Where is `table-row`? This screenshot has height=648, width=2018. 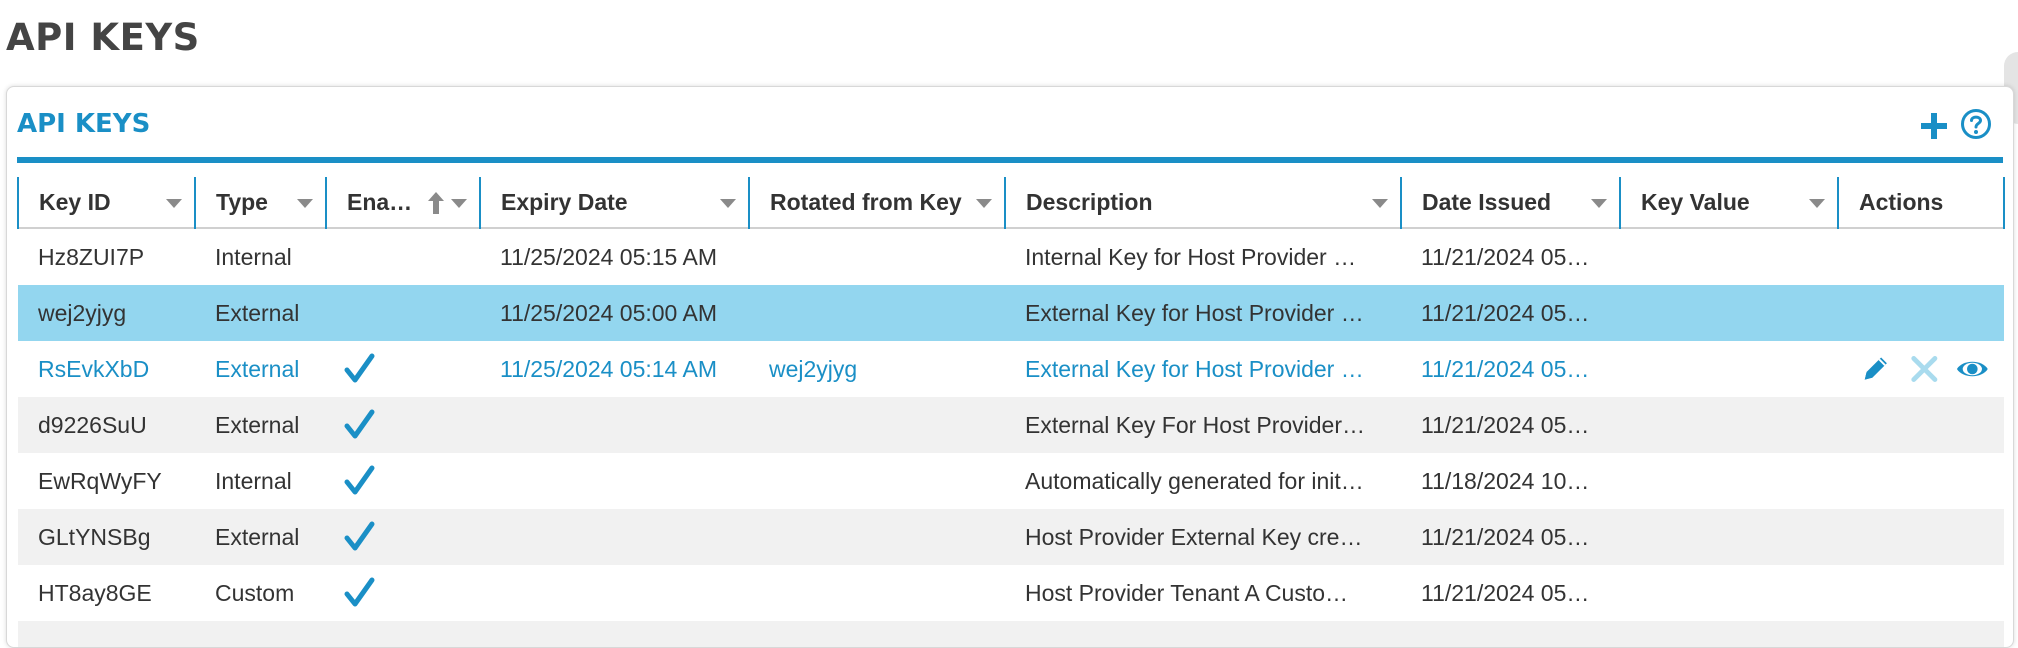
table-row is located at coordinates (1011, 634).